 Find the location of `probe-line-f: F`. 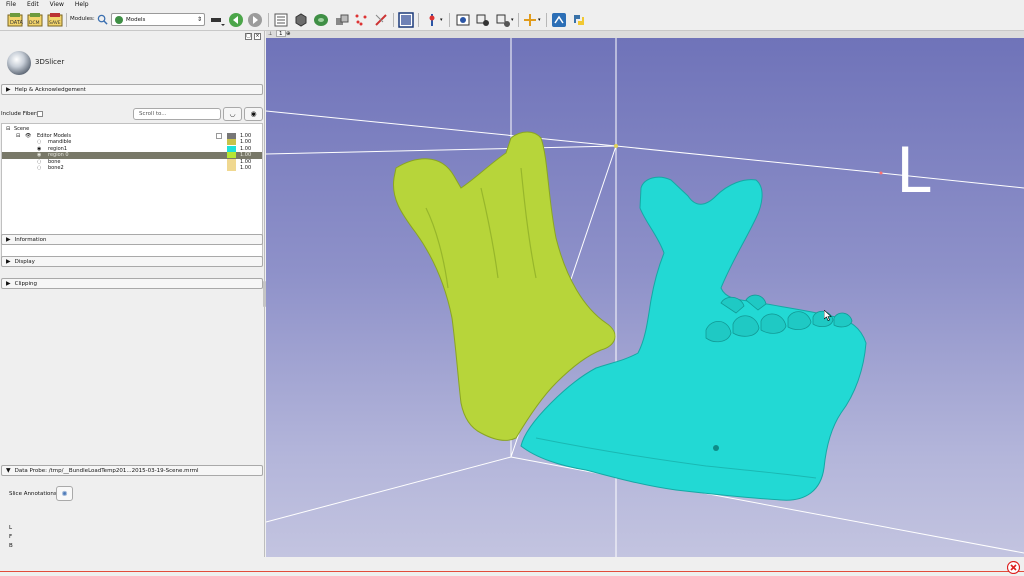

probe-line-f: F is located at coordinates (11, 537).